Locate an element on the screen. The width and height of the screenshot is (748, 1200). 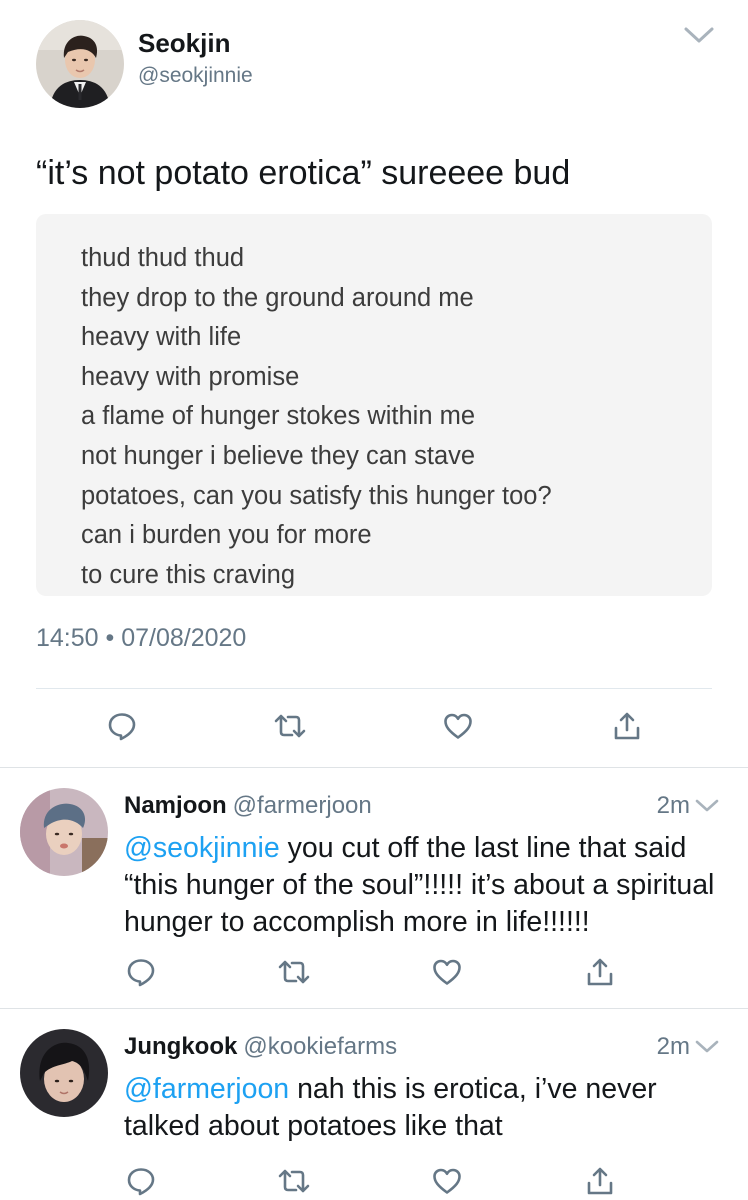
mention-link: @farmerjoon is located at coordinates (206, 1089).